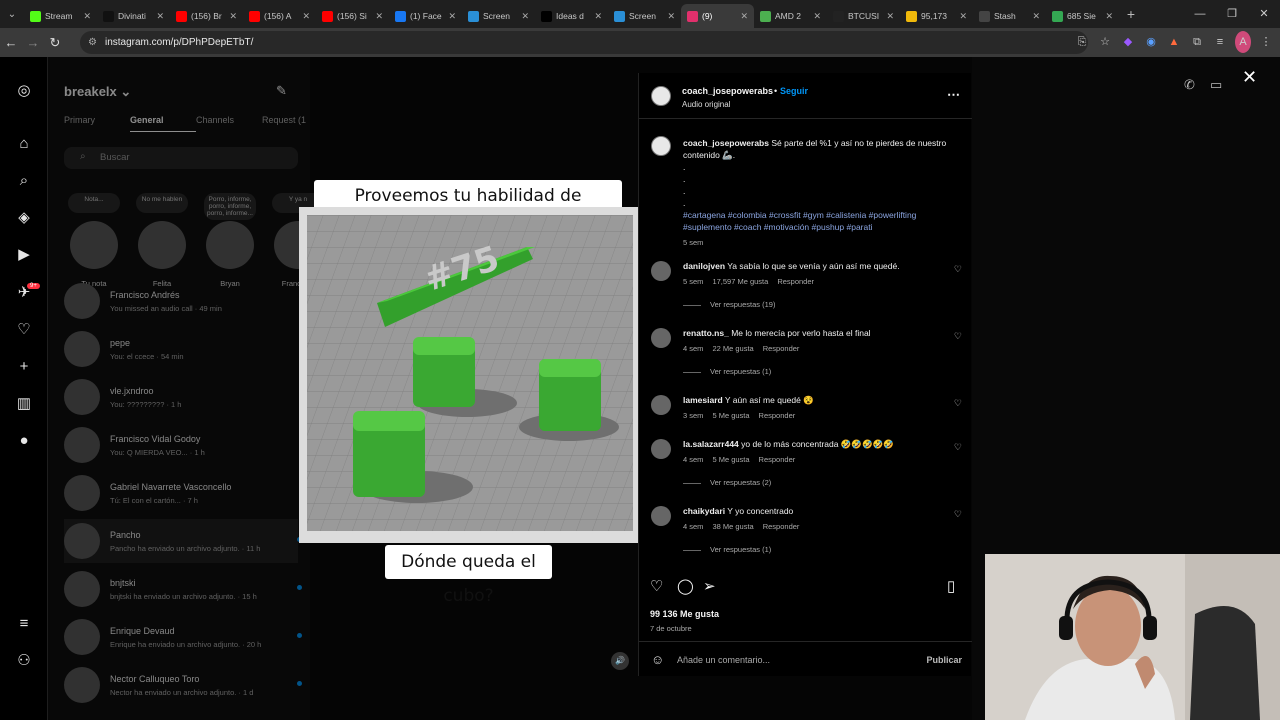  Describe the element at coordinates (717, 16) in the screenshot. I see `browser-tab: (9) ✕` at that location.